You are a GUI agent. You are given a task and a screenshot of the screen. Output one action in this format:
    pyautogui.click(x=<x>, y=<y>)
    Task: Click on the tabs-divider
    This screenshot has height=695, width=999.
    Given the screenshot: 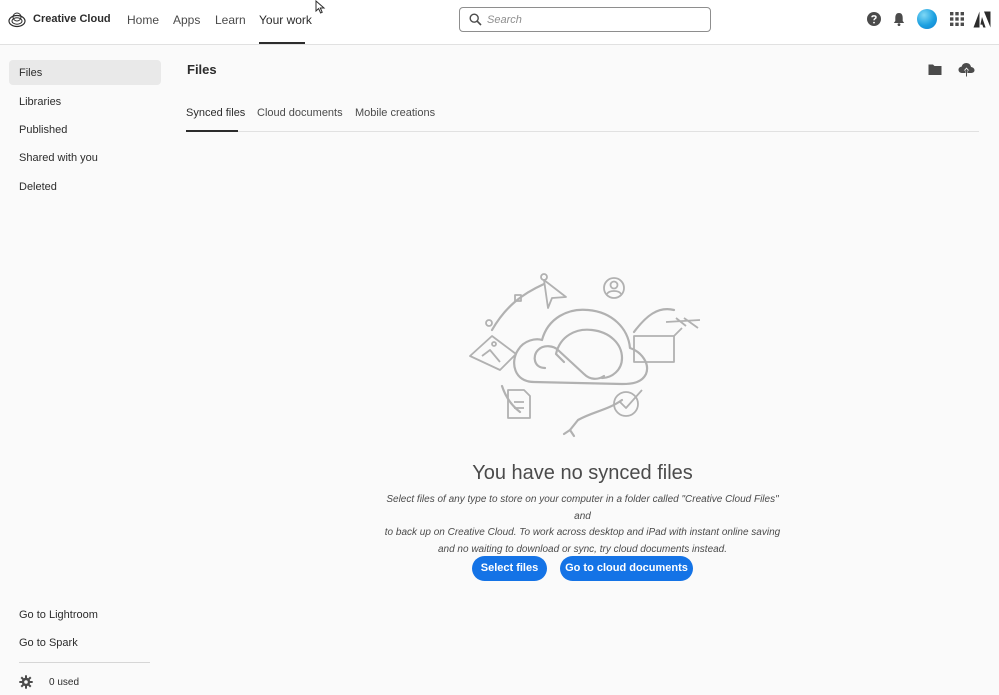 What is the action you would take?
    pyautogui.click(x=582, y=131)
    